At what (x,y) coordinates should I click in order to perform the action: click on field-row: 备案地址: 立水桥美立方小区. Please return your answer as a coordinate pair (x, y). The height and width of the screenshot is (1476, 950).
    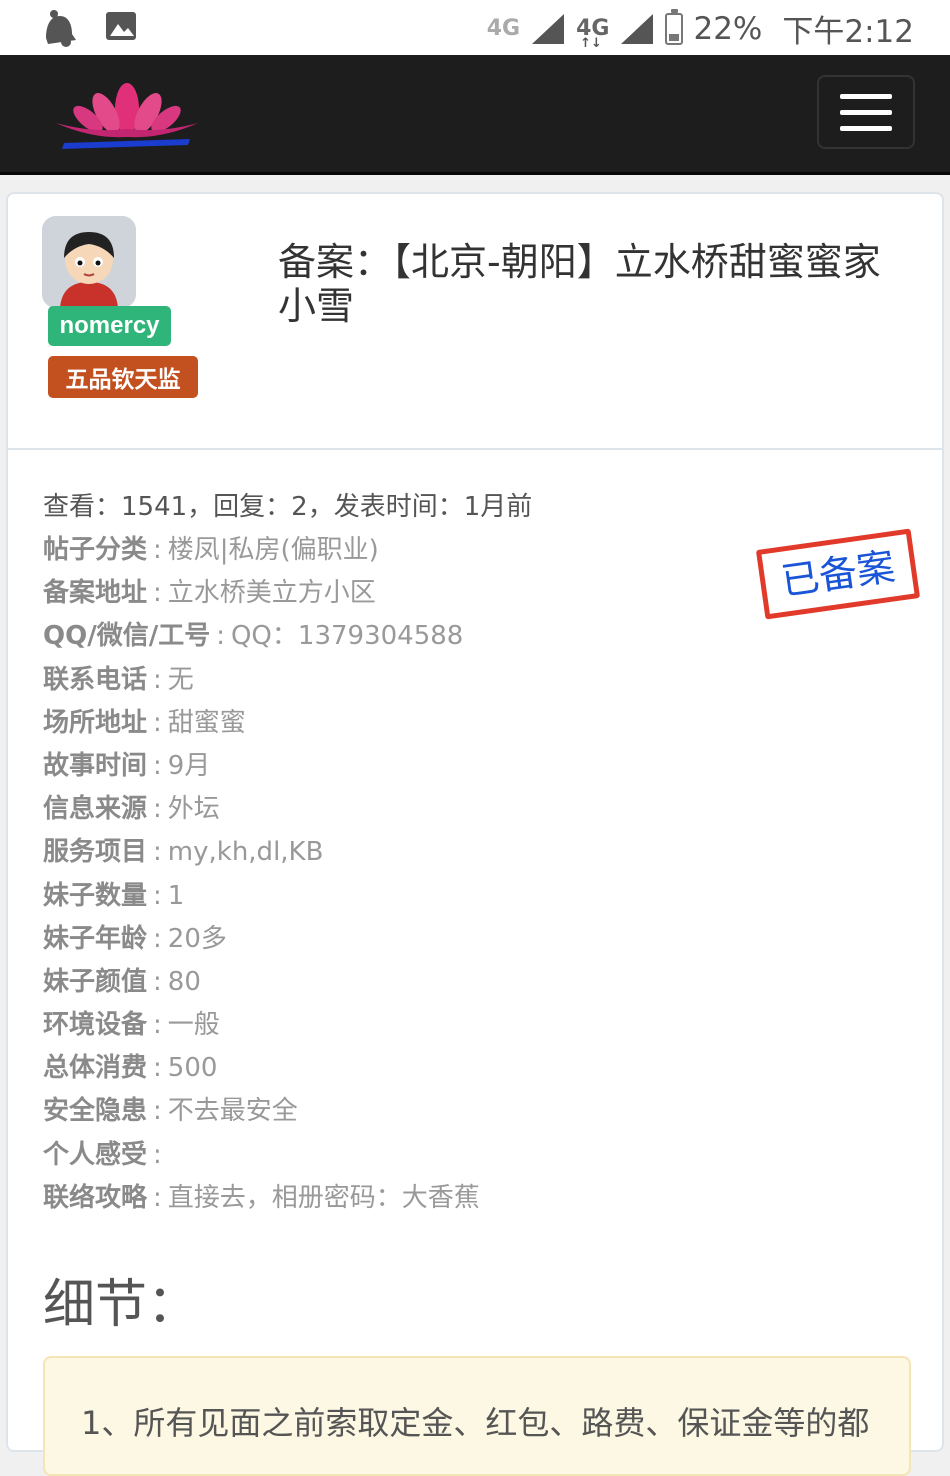
    Looking at the image, I should click on (209, 593).